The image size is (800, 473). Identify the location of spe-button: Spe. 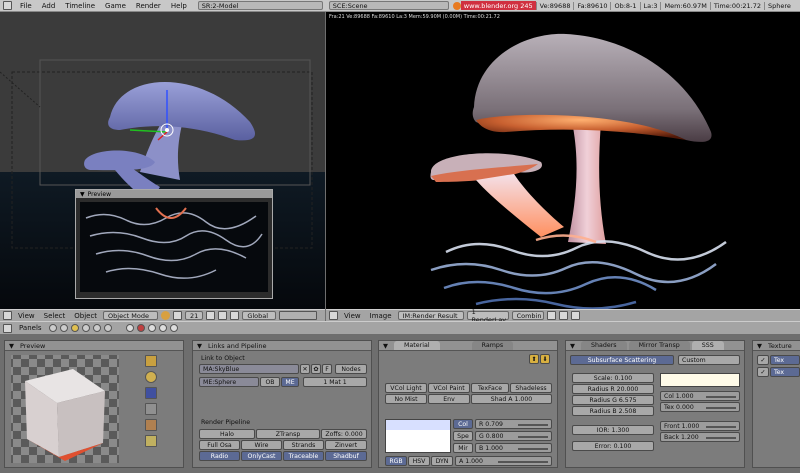
(463, 436).